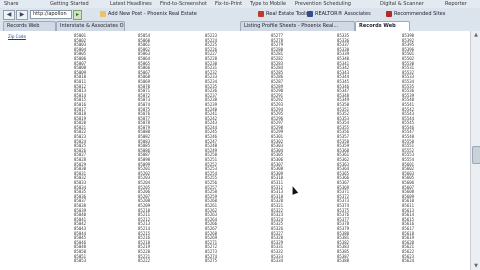  Describe the element at coordinates (261, 13) in the screenshot. I see `tools-icon` at that location.